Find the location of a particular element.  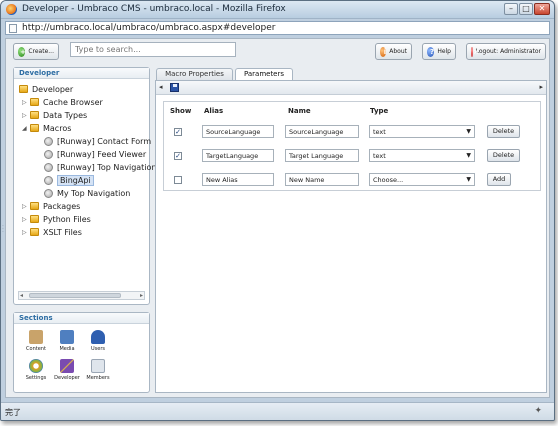

logout-label: Logout: Administrator is located at coordinates (508, 51).